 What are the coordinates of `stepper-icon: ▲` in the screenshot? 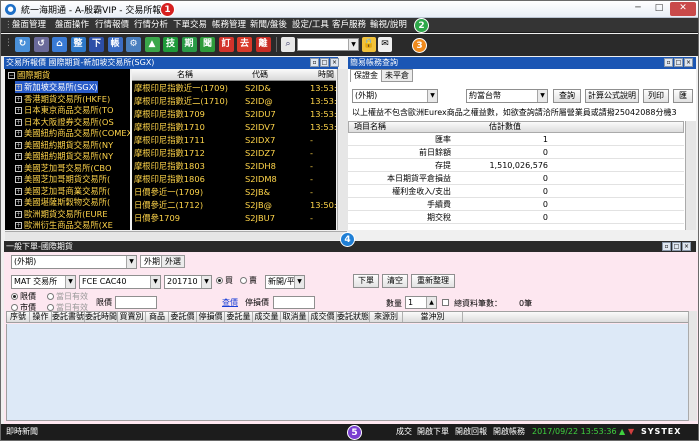 It's located at (431, 302).